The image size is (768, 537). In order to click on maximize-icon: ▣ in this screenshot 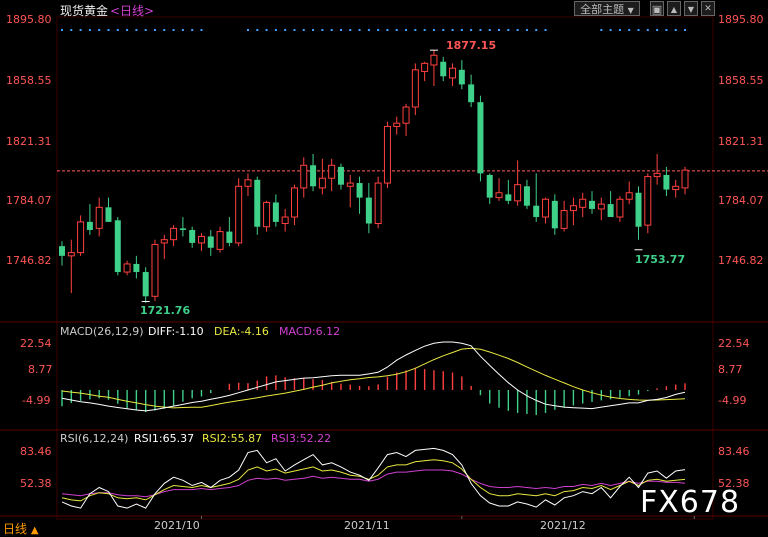, I will do `click(657, 8)`.